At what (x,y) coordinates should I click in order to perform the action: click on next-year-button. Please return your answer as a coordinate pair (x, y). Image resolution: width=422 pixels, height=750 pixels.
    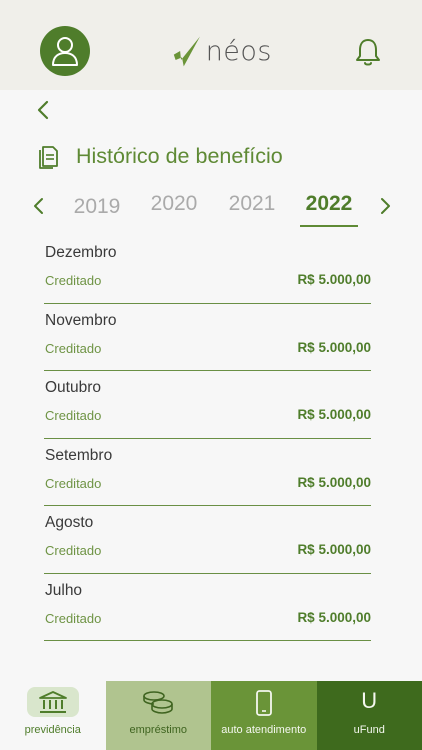
    Looking at the image, I should click on (386, 206).